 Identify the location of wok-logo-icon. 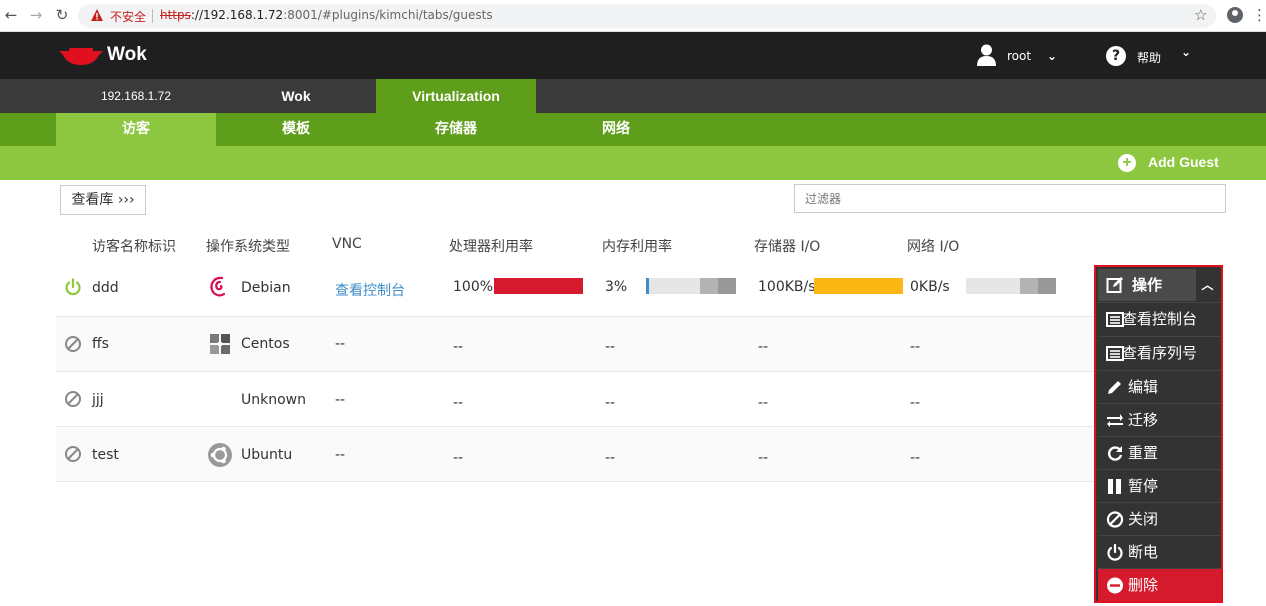
(81, 56).